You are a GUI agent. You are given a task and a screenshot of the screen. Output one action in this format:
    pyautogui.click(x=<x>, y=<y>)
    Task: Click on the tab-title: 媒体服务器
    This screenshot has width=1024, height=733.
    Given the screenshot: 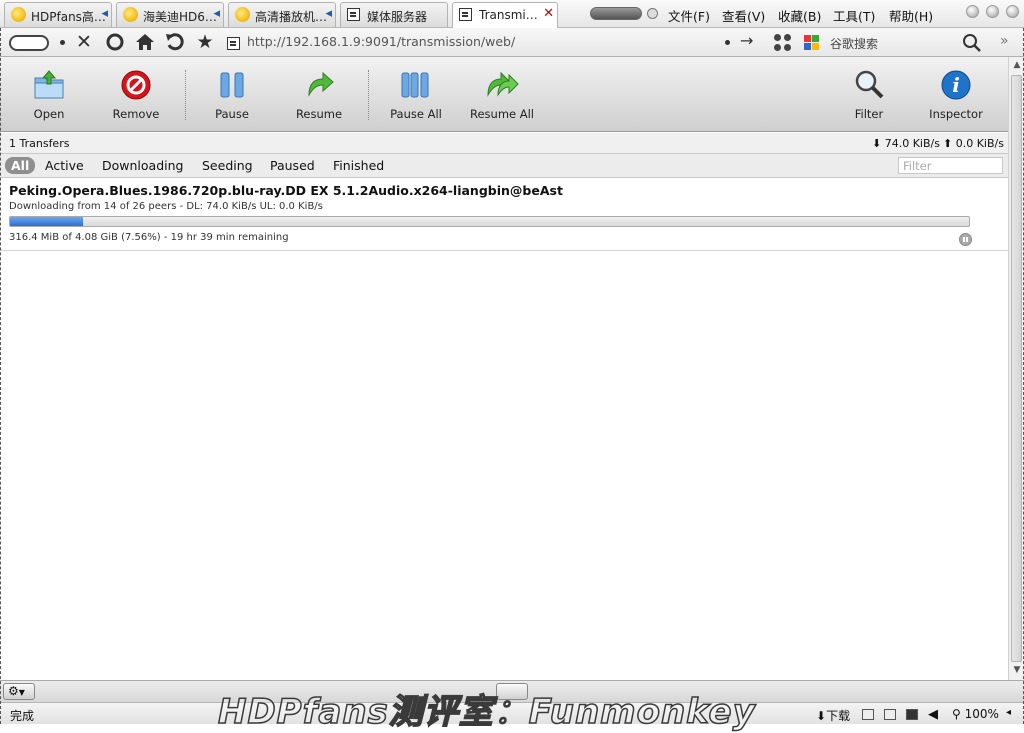 What is the action you would take?
    pyautogui.click(x=397, y=17)
    